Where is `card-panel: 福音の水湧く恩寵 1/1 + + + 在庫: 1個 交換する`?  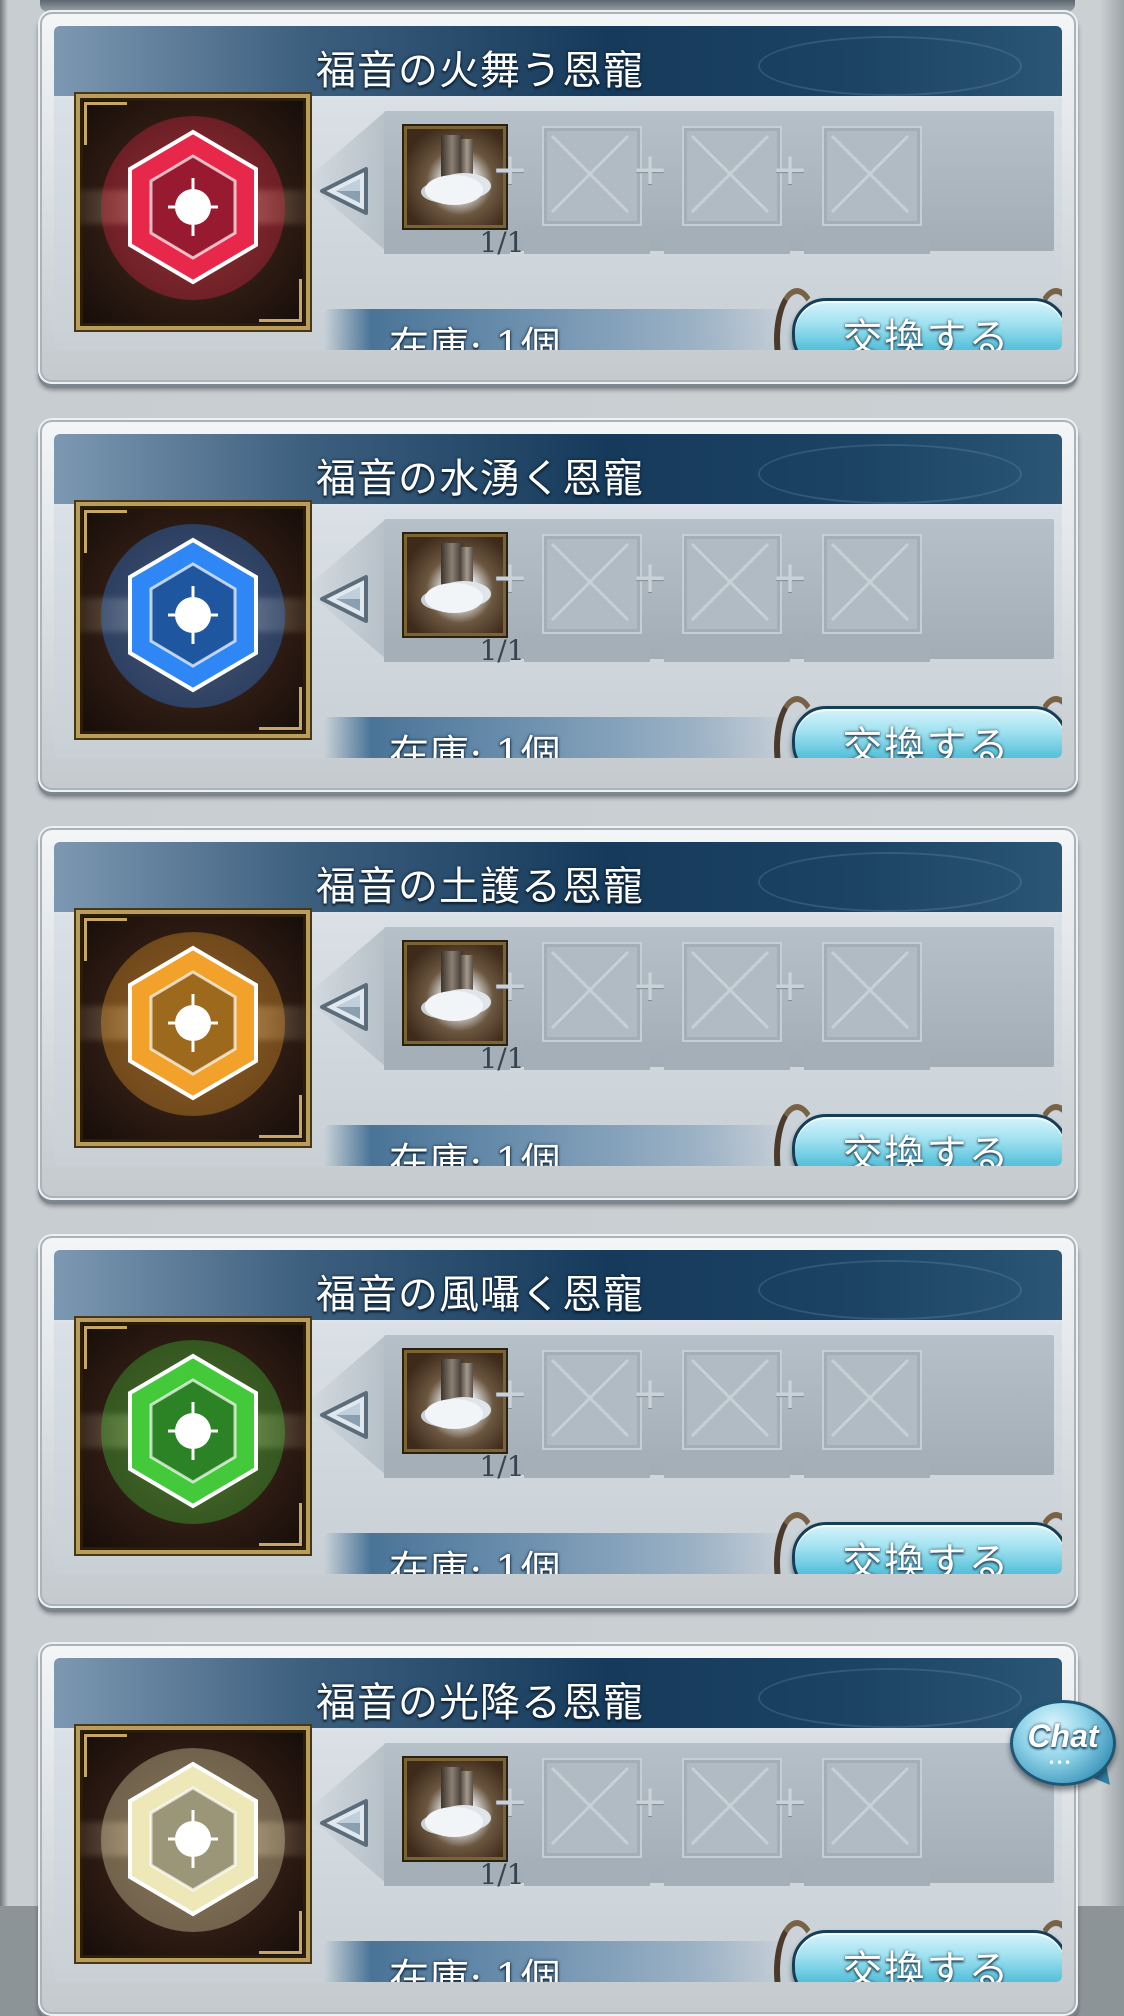 card-panel: 福音の水湧く恩寵 1/1 + + + 在庫: 1個 交換する is located at coordinates (558, 596).